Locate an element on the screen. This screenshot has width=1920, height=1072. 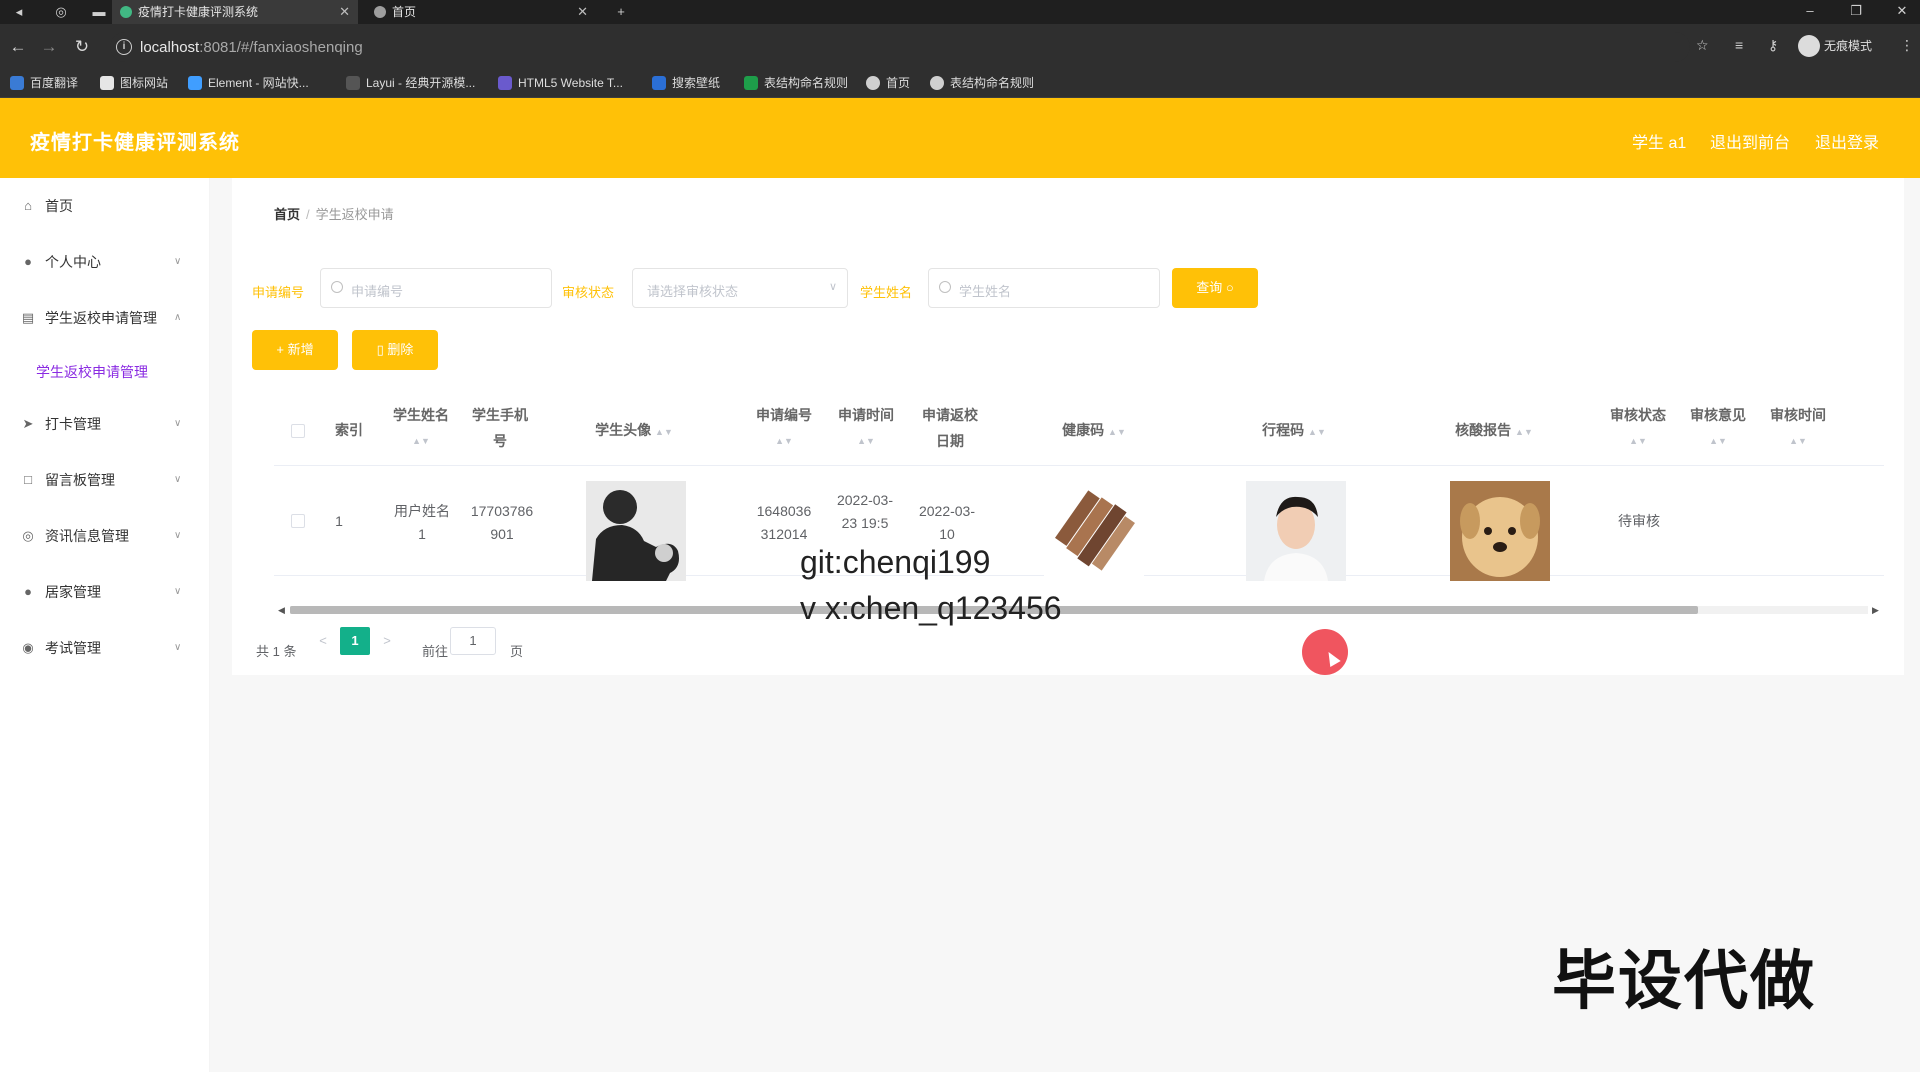
restore-icon: ❐ is located at coordinates (1856, 12).